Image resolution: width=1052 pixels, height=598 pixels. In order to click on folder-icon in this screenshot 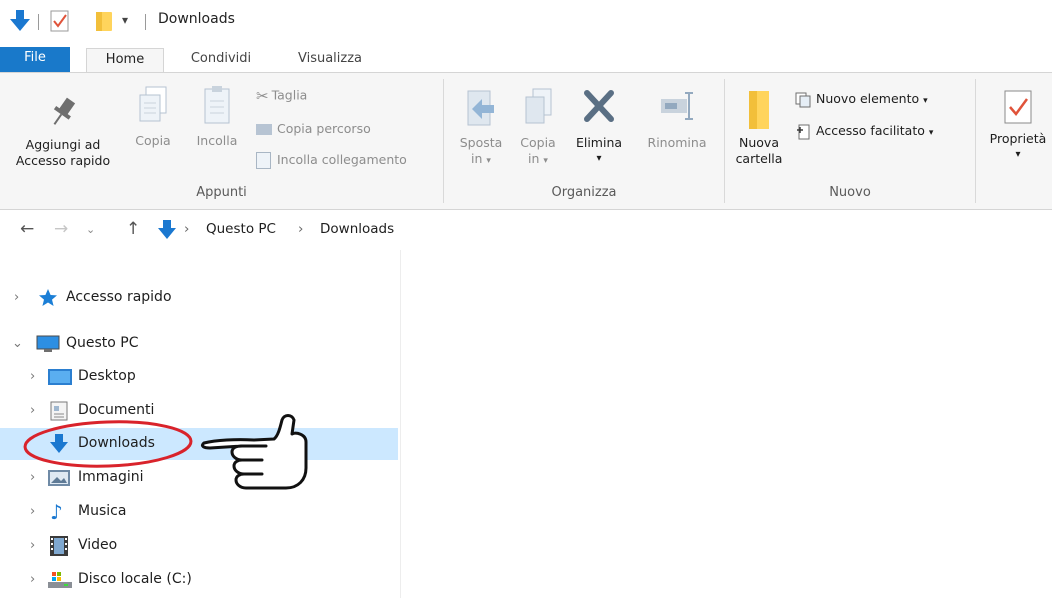, I will do `click(104, 21)`.